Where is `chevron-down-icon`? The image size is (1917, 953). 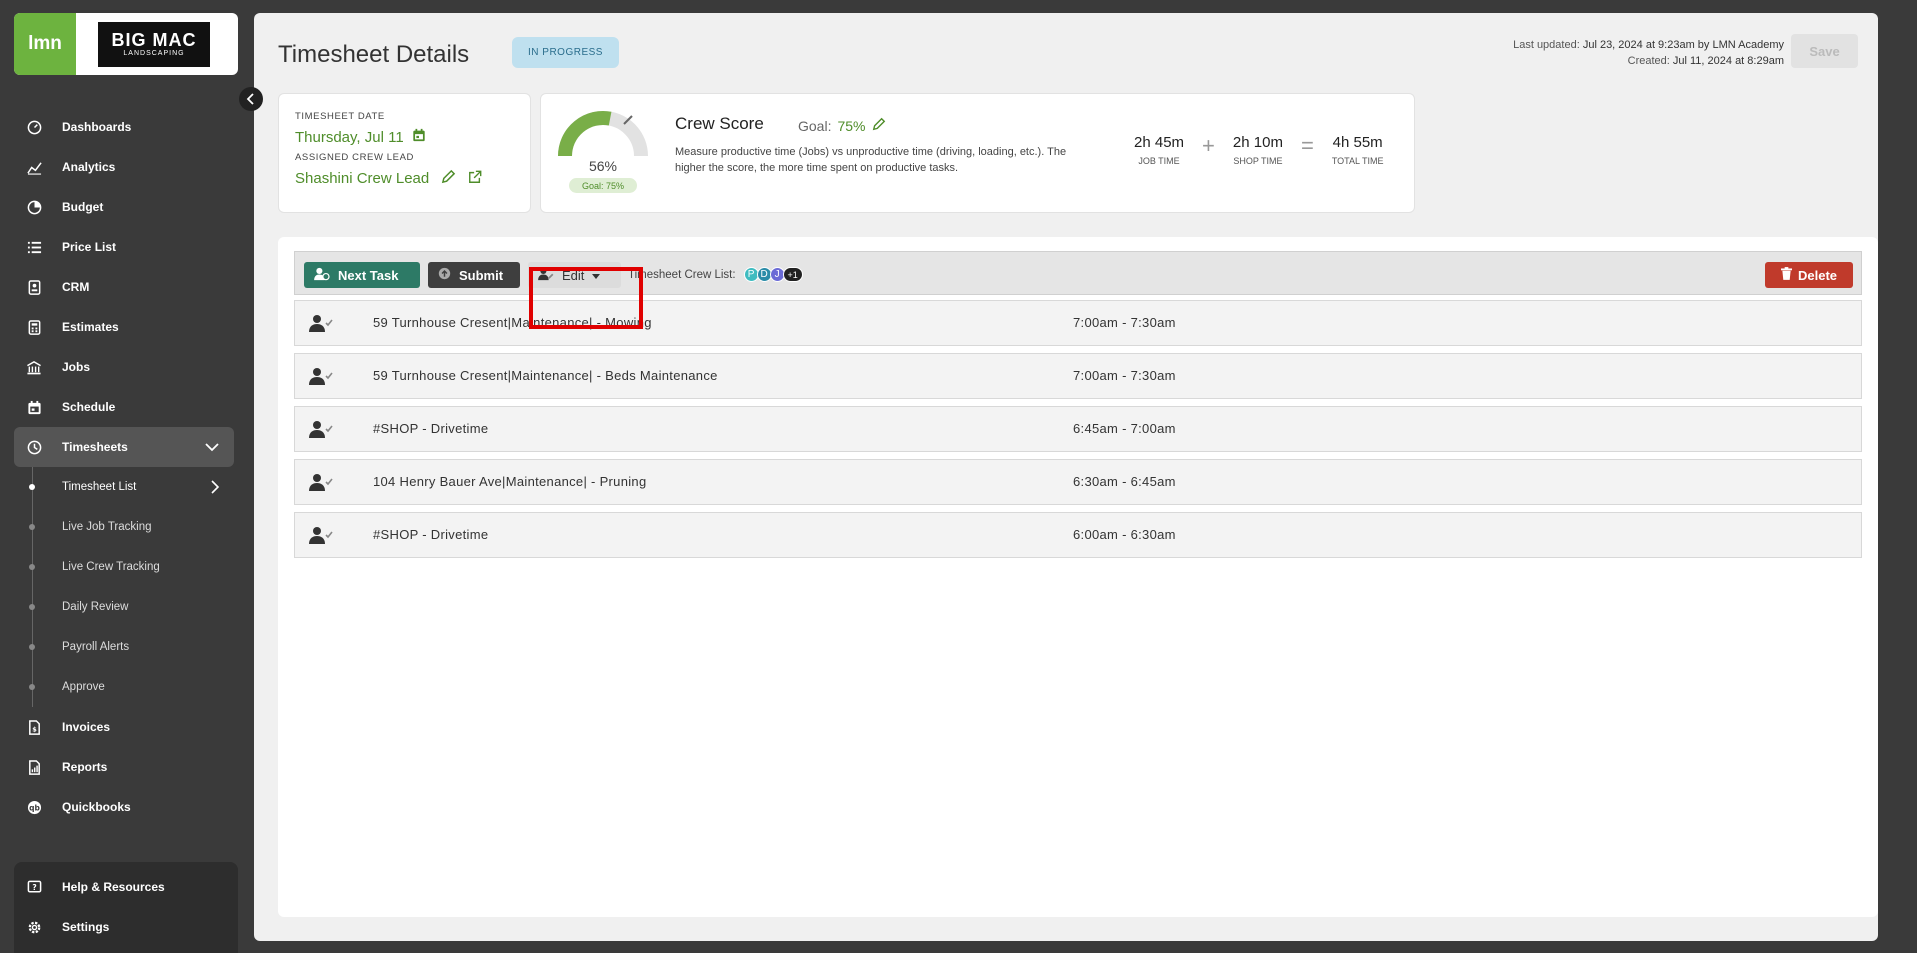 chevron-down-icon is located at coordinates (212, 448).